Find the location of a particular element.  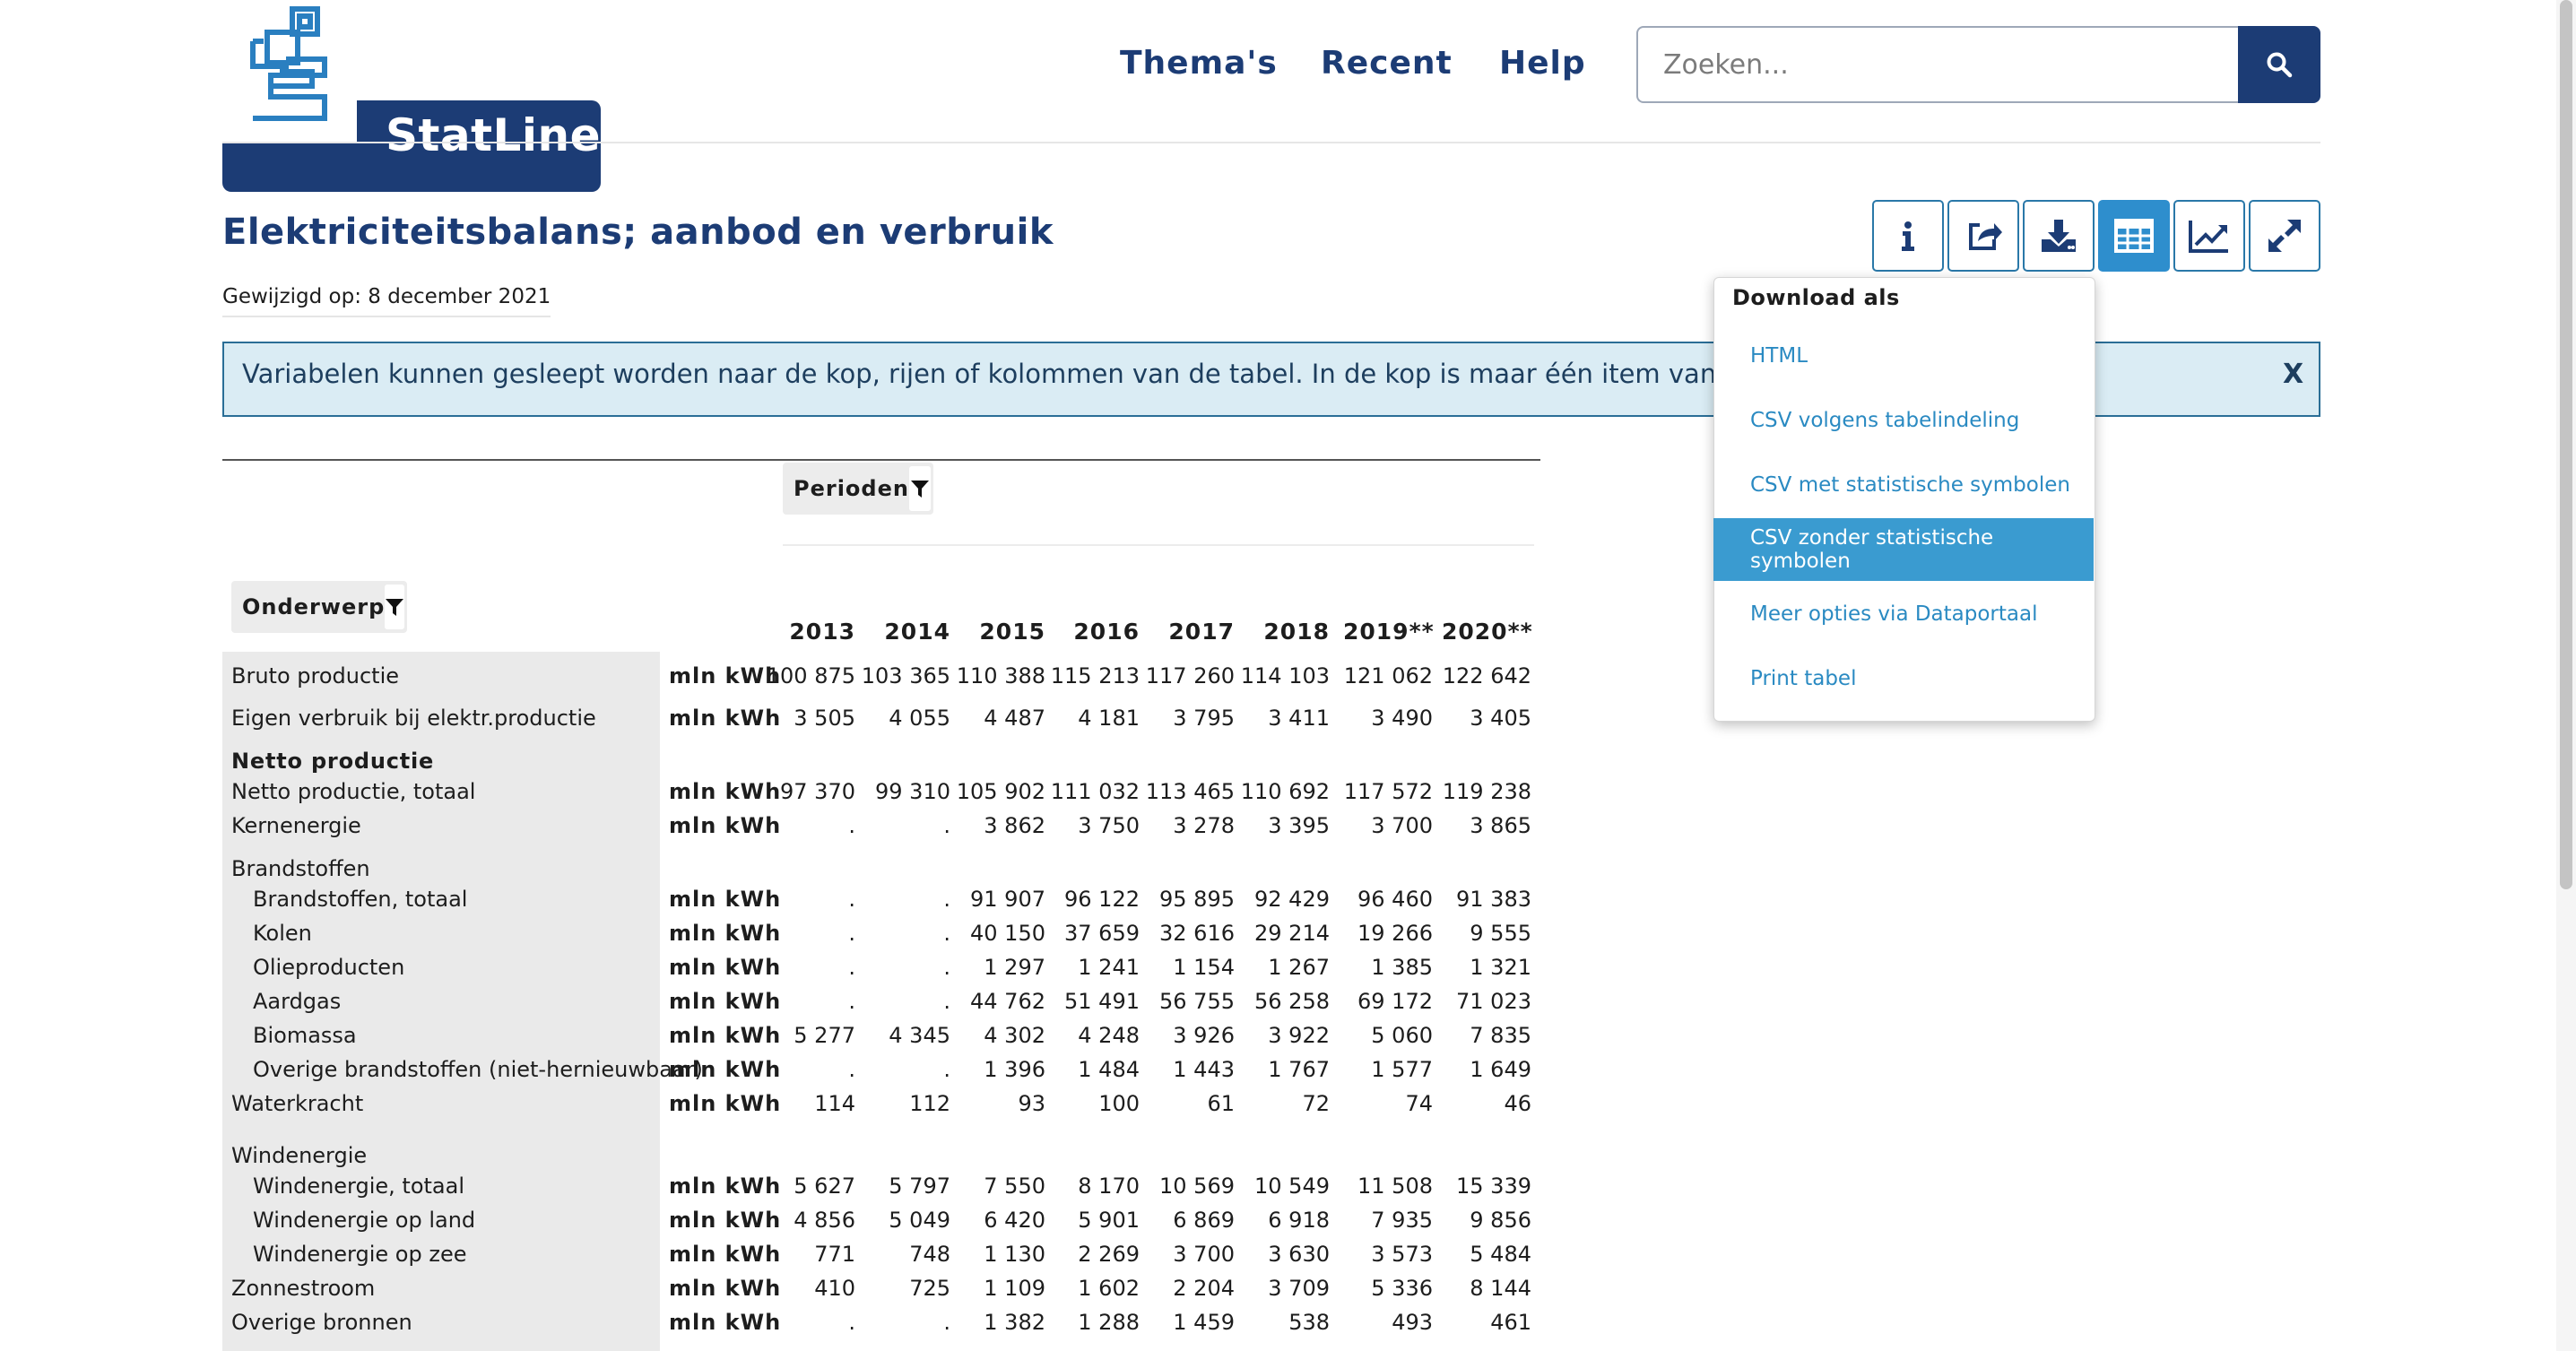

download-csv-table-layout: CSV volgens tabelindeling is located at coordinates (1903, 420).